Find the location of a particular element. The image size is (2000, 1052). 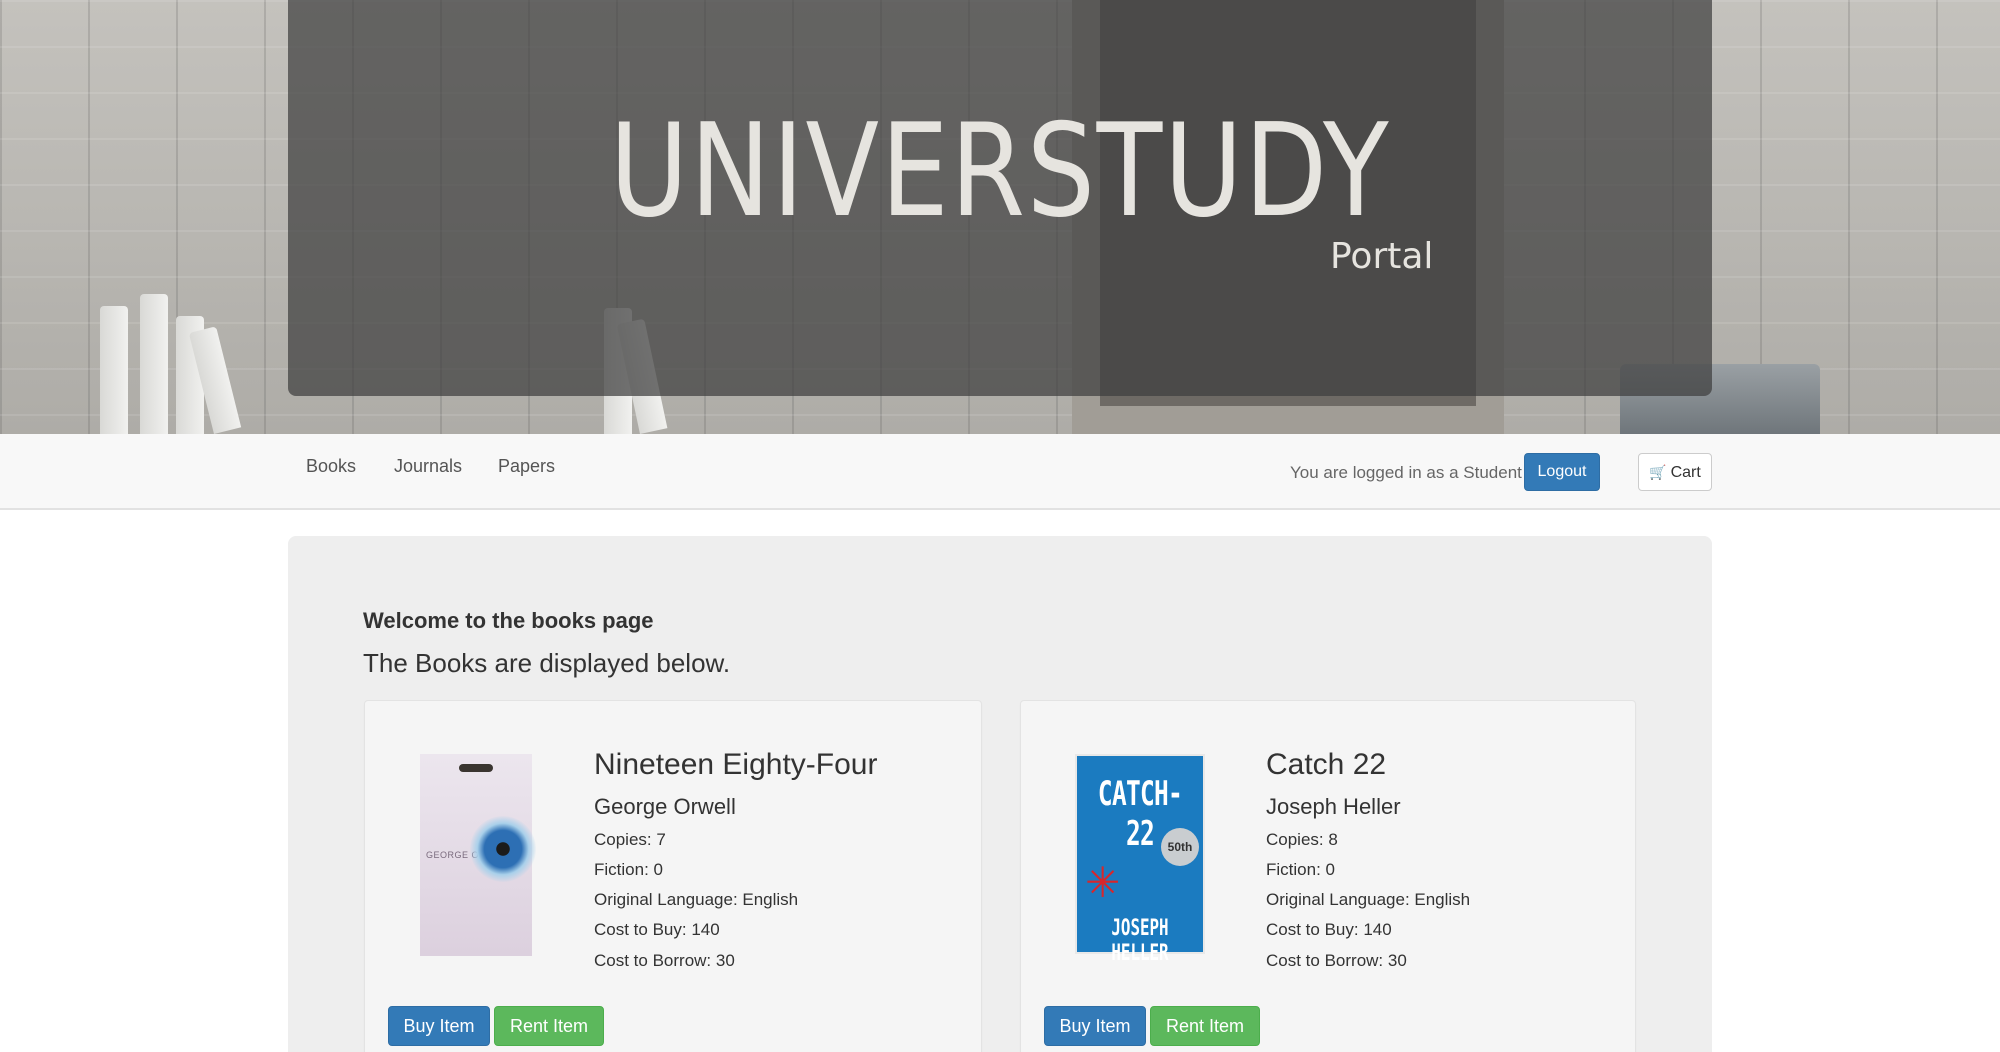

book-author: Joseph Heller is located at coordinates (1333, 806).